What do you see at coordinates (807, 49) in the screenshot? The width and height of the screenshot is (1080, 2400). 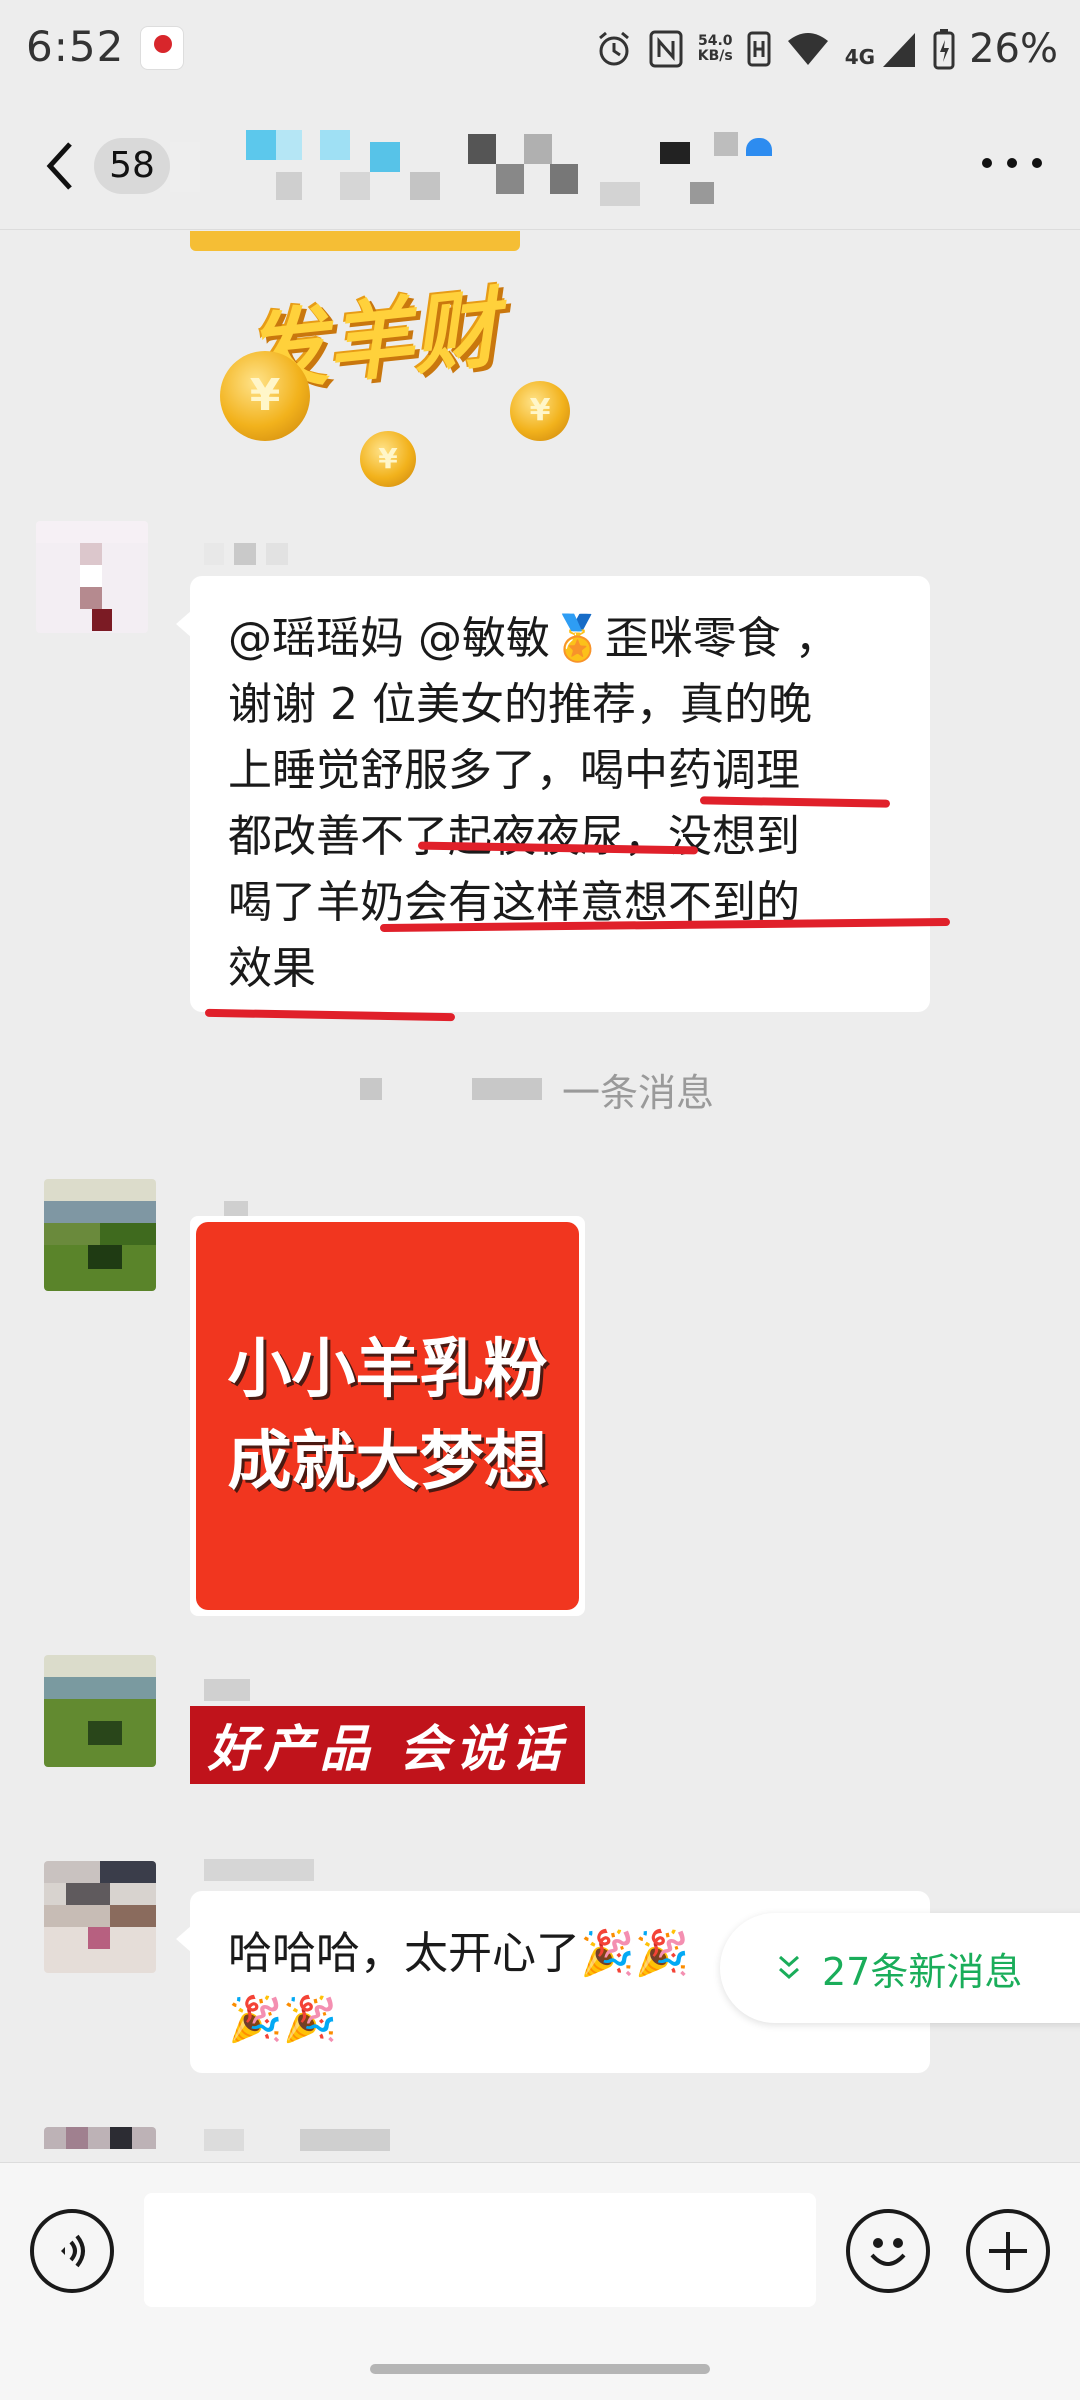 I see `wifi-icon` at bounding box center [807, 49].